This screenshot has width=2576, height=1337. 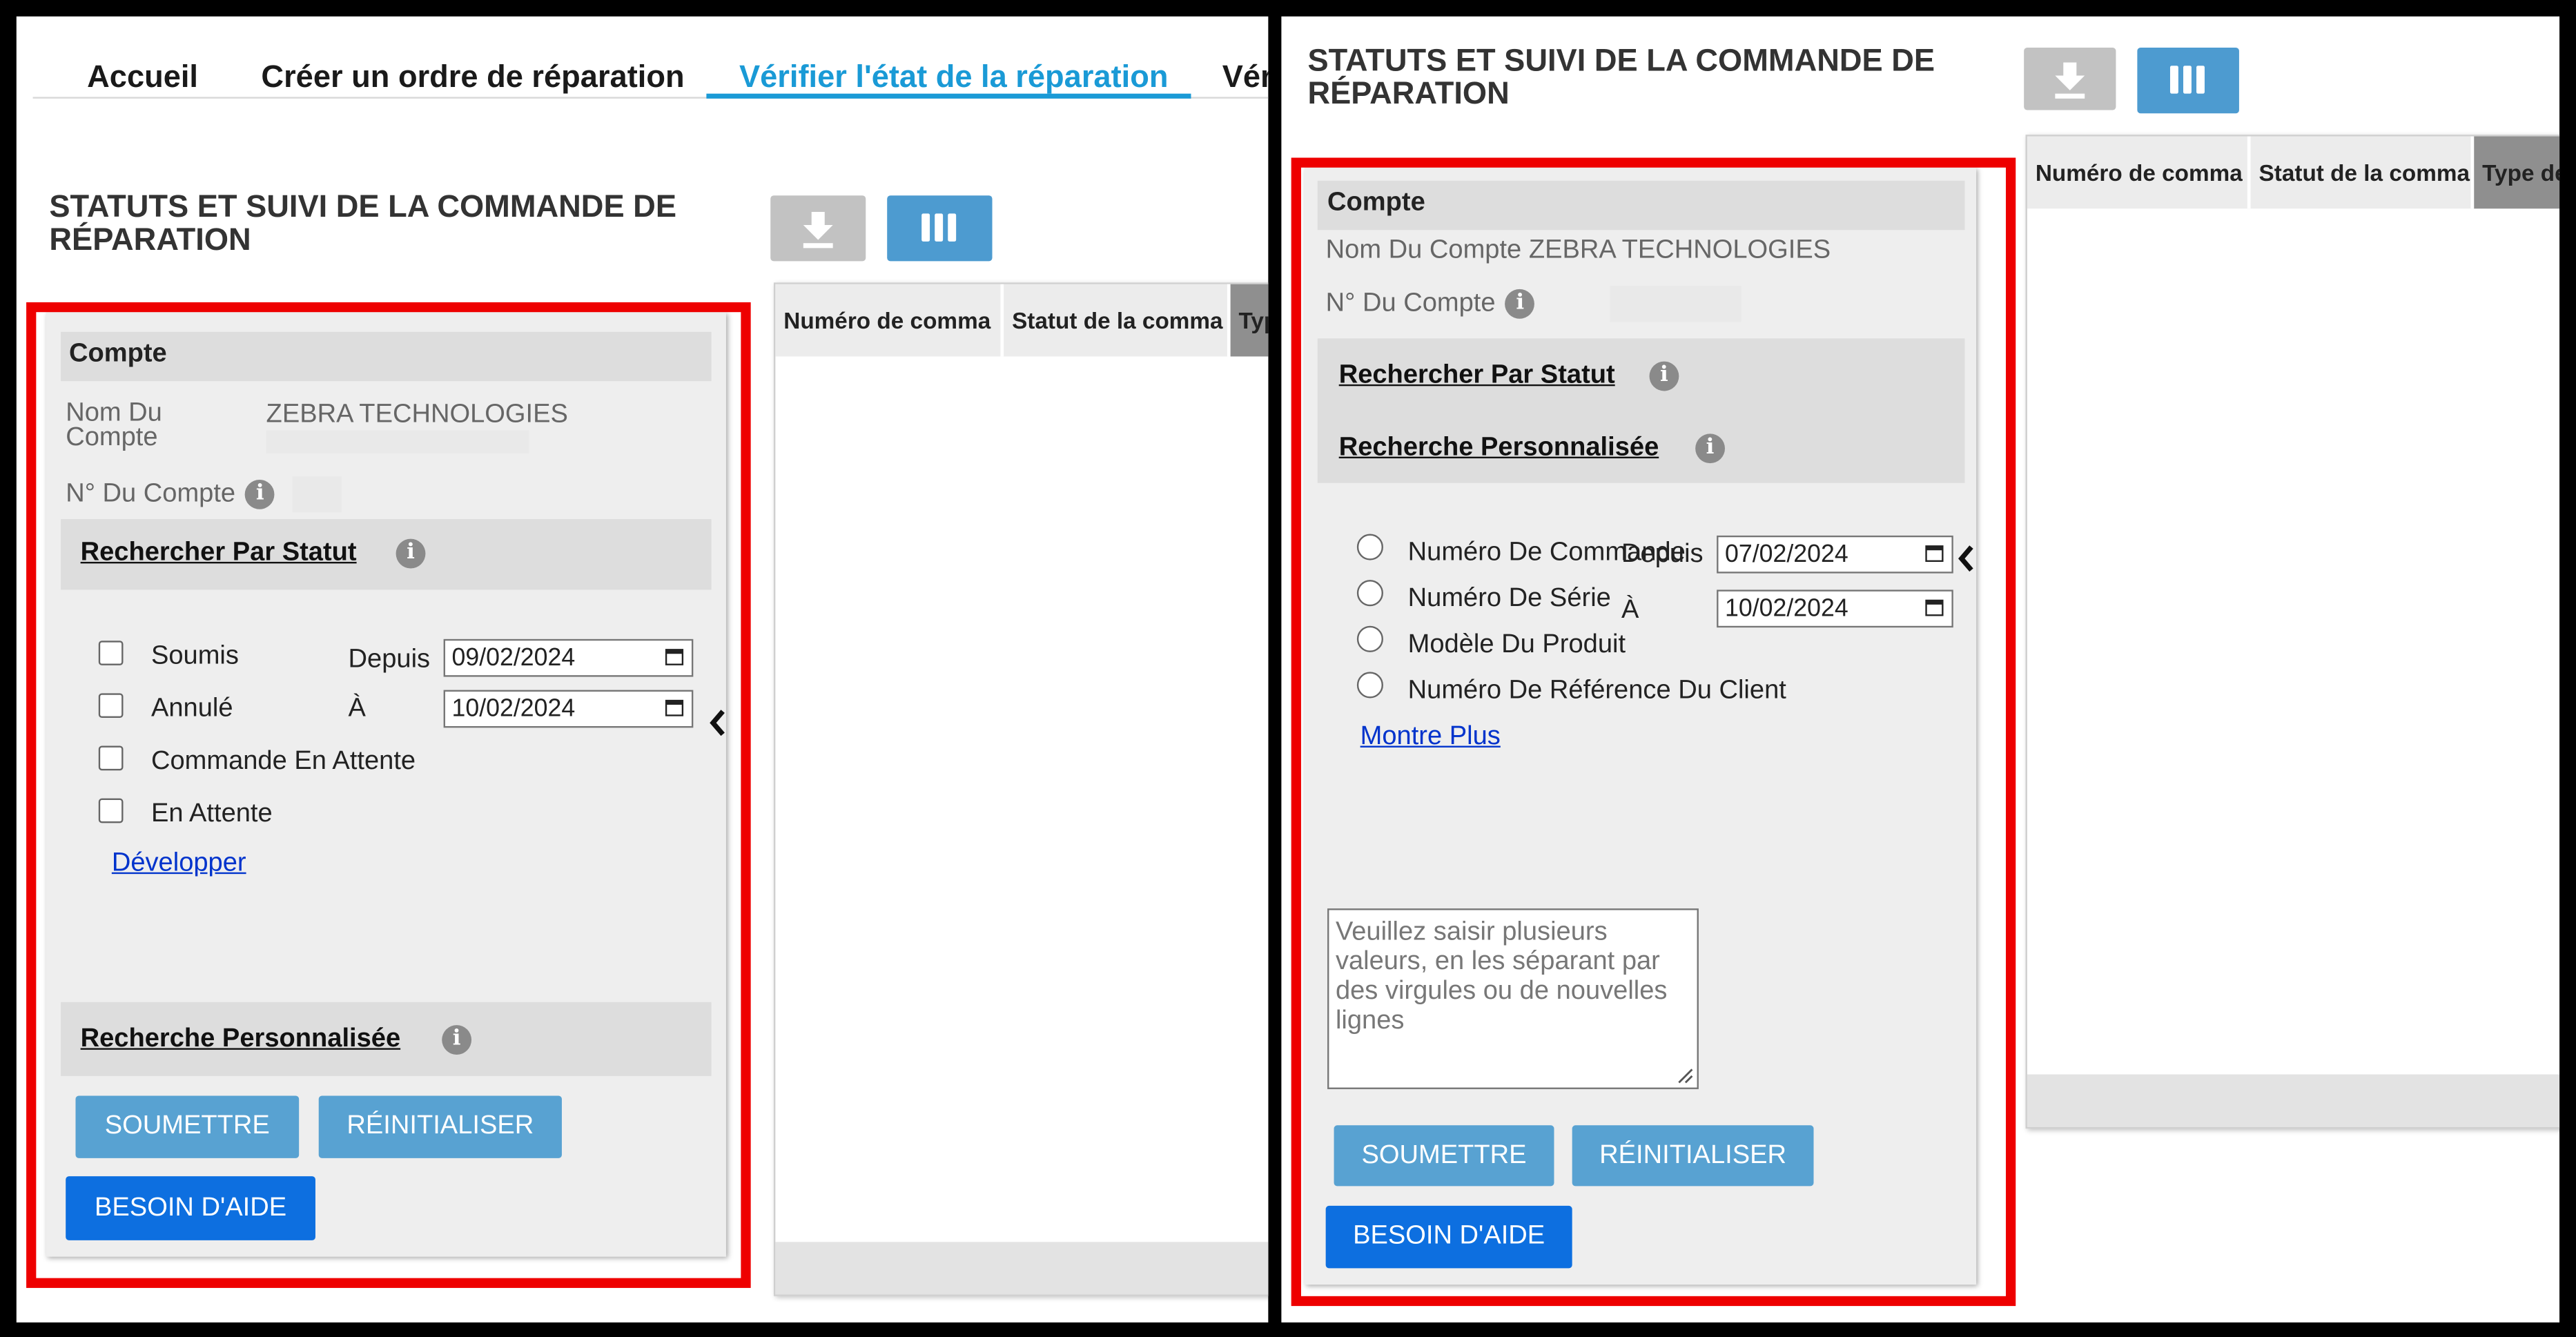 I want to click on tab-check-repair-status: Vérifier l'état de la réparation, so click(x=953, y=79).